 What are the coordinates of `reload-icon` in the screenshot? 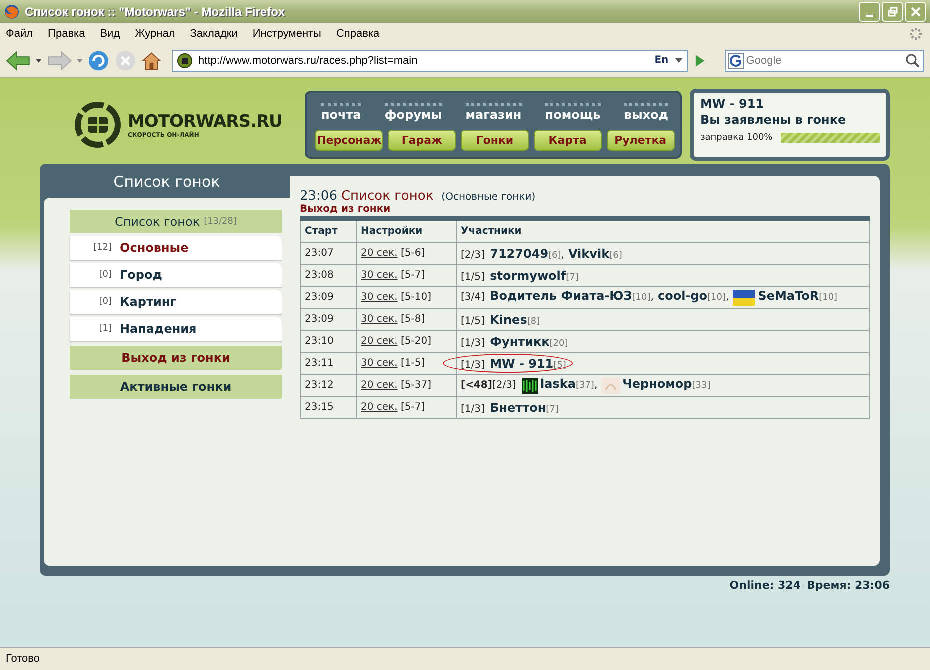 It's located at (99, 61).